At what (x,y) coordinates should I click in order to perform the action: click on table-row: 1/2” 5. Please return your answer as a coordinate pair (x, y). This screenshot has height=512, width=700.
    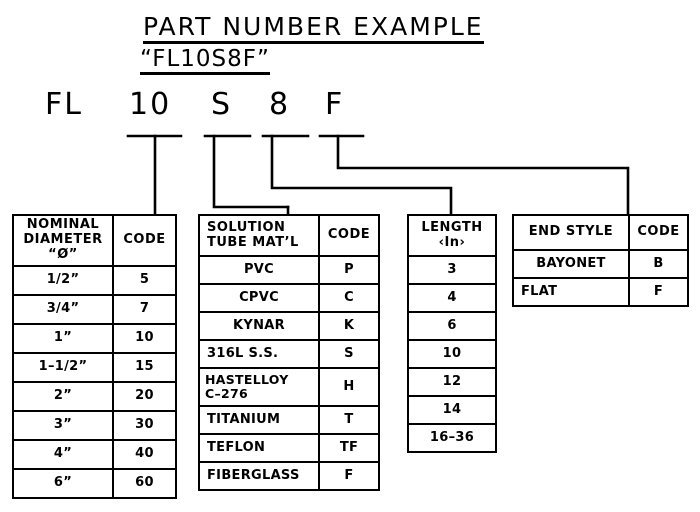
    Looking at the image, I should click on (94, 280).